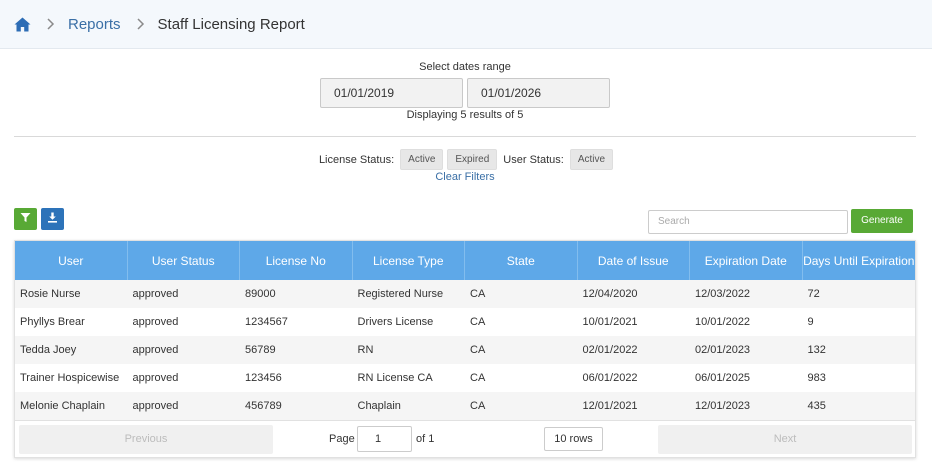 The width and height of the screenshot is (932, 468). Describe the element at coordinates (610, 294) in the screenshot. I see `cell-date-of-issue: 12/04/2020` at that location.